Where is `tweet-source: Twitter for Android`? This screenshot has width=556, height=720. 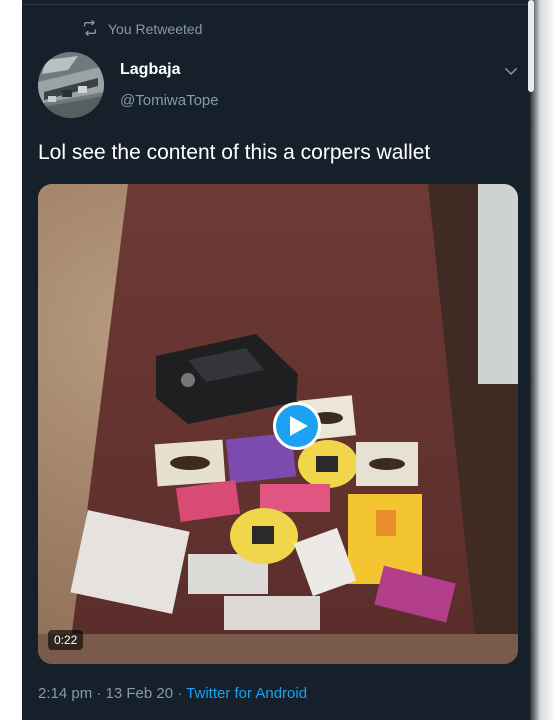
tweet-source: Twitter for Android is located at coordinates (246, 693).